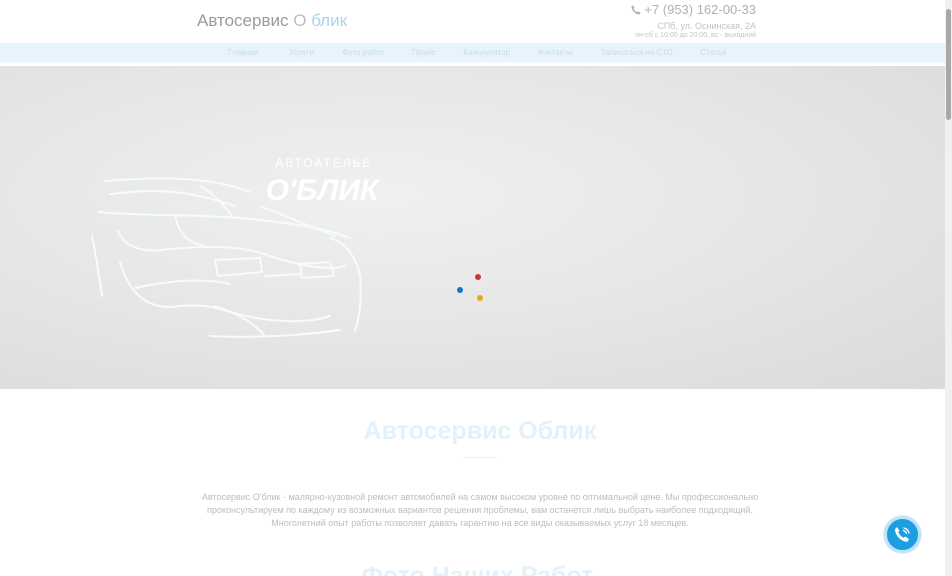  What do you see at coordinates (695, 35) in the screenshot?
I see `header-hours: пн-сб с 10:00 до 20:00, вс - выходной` at bounding box center [695, 35].